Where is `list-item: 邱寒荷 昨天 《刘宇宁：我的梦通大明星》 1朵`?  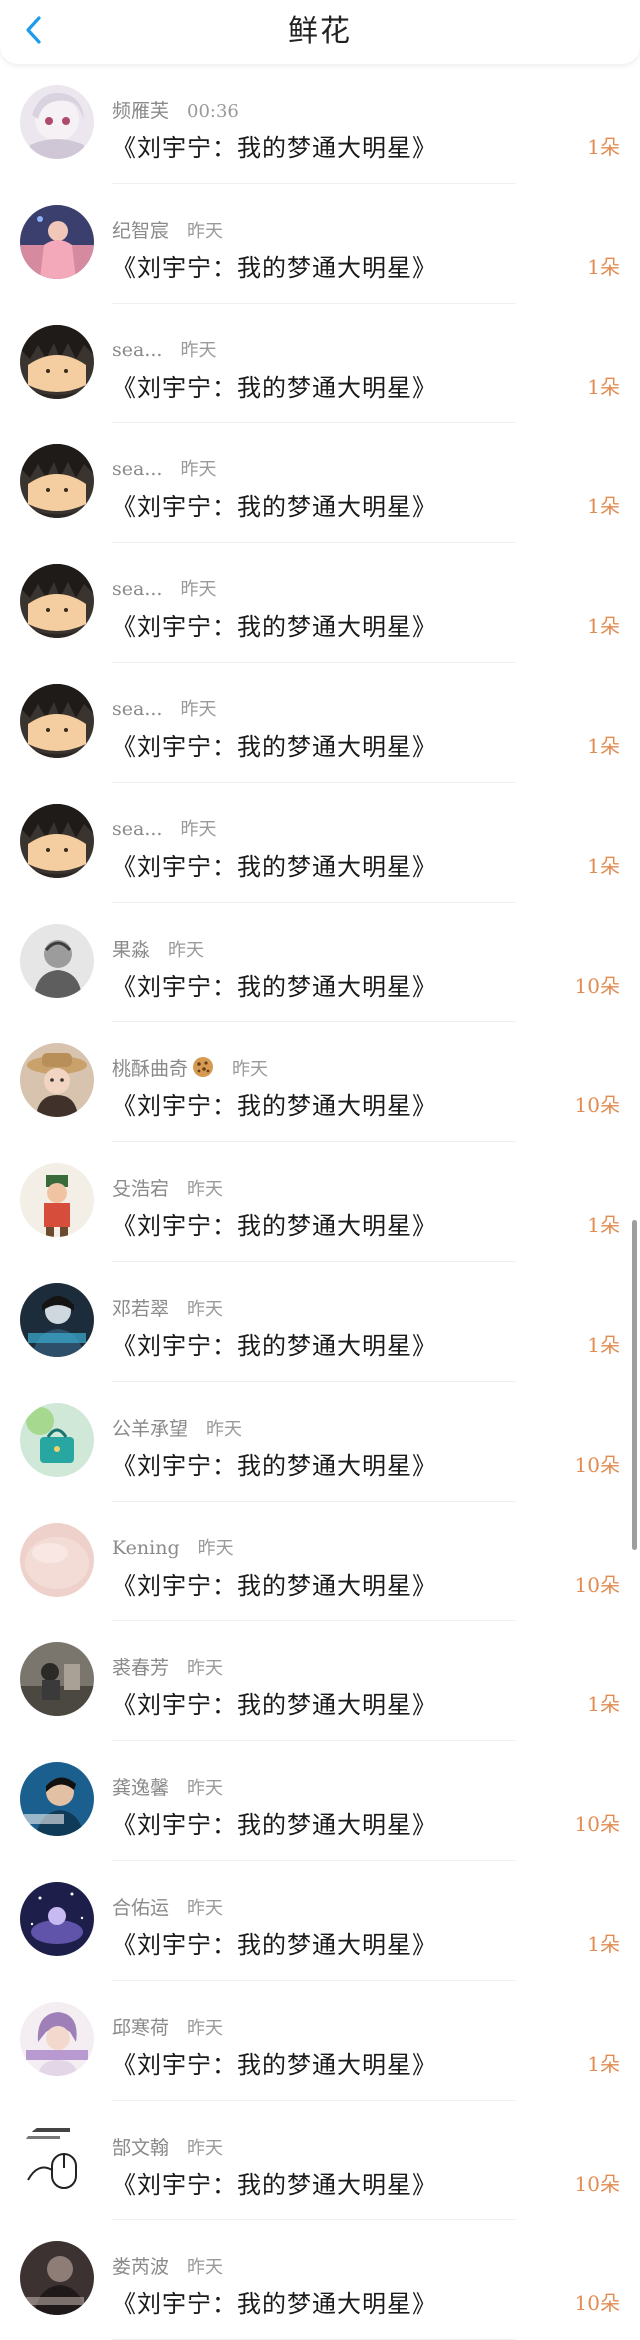
list-item: 邱寒荷 昨天 《刘宇宁：我的梦通大明星》 1朵 is located at coordinates (320, 2041).